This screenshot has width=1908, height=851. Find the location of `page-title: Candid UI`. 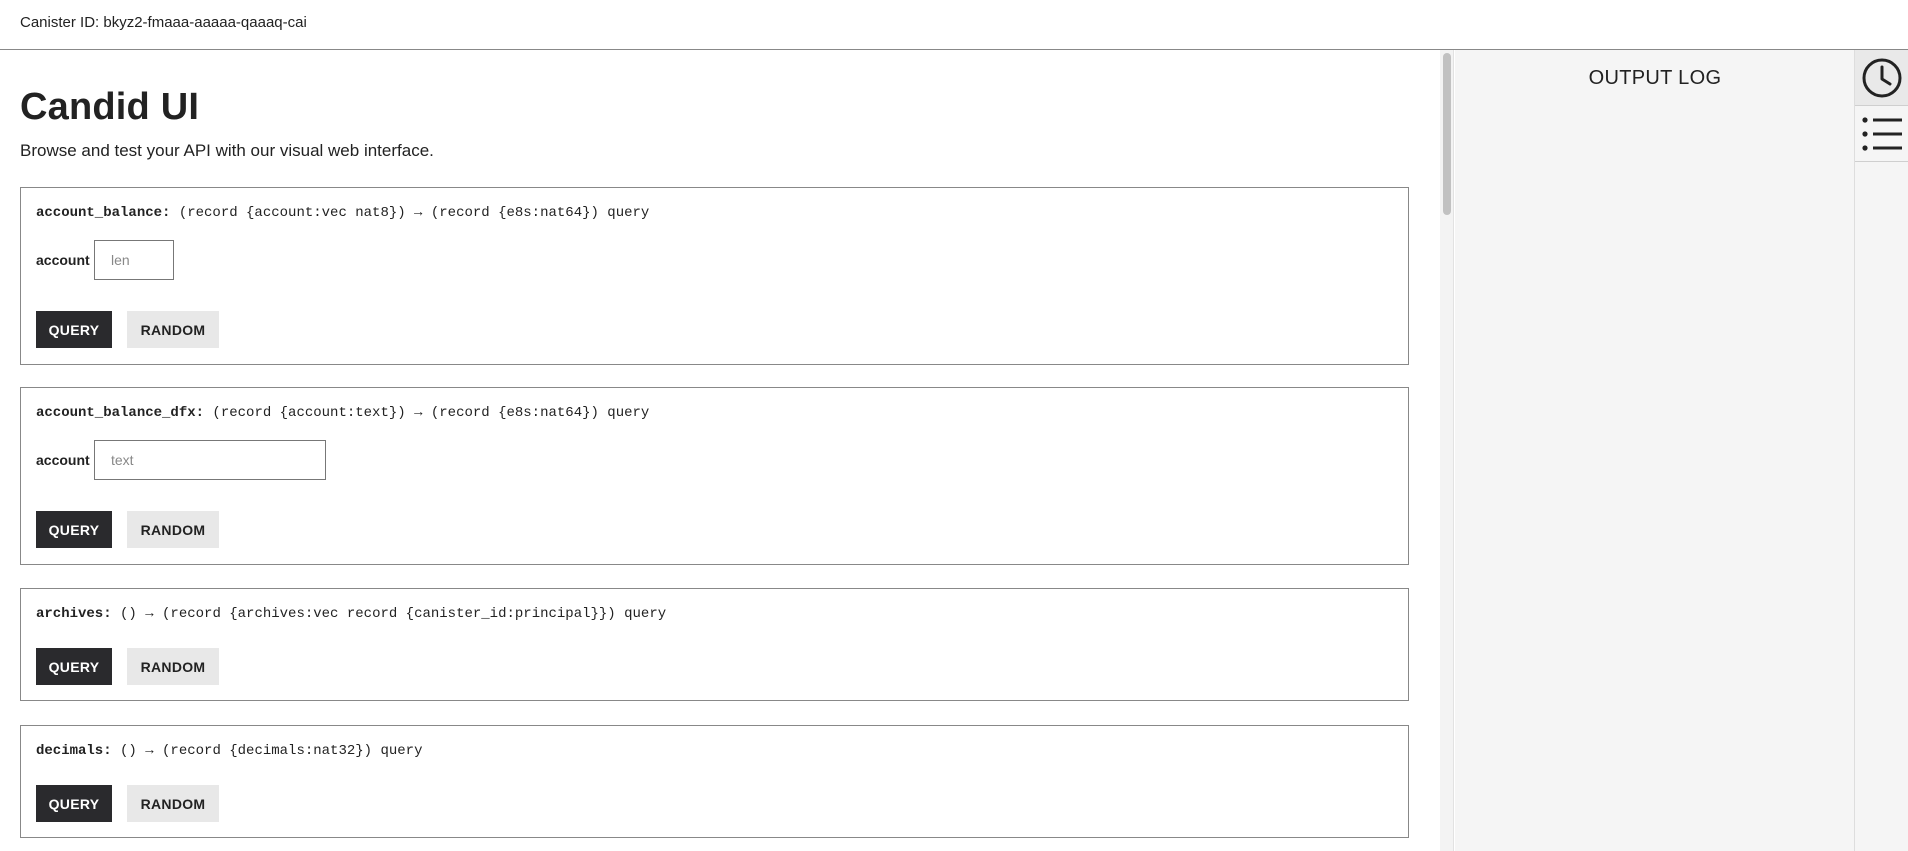

page-title: Candid UI is located at coordinates (110, 107).